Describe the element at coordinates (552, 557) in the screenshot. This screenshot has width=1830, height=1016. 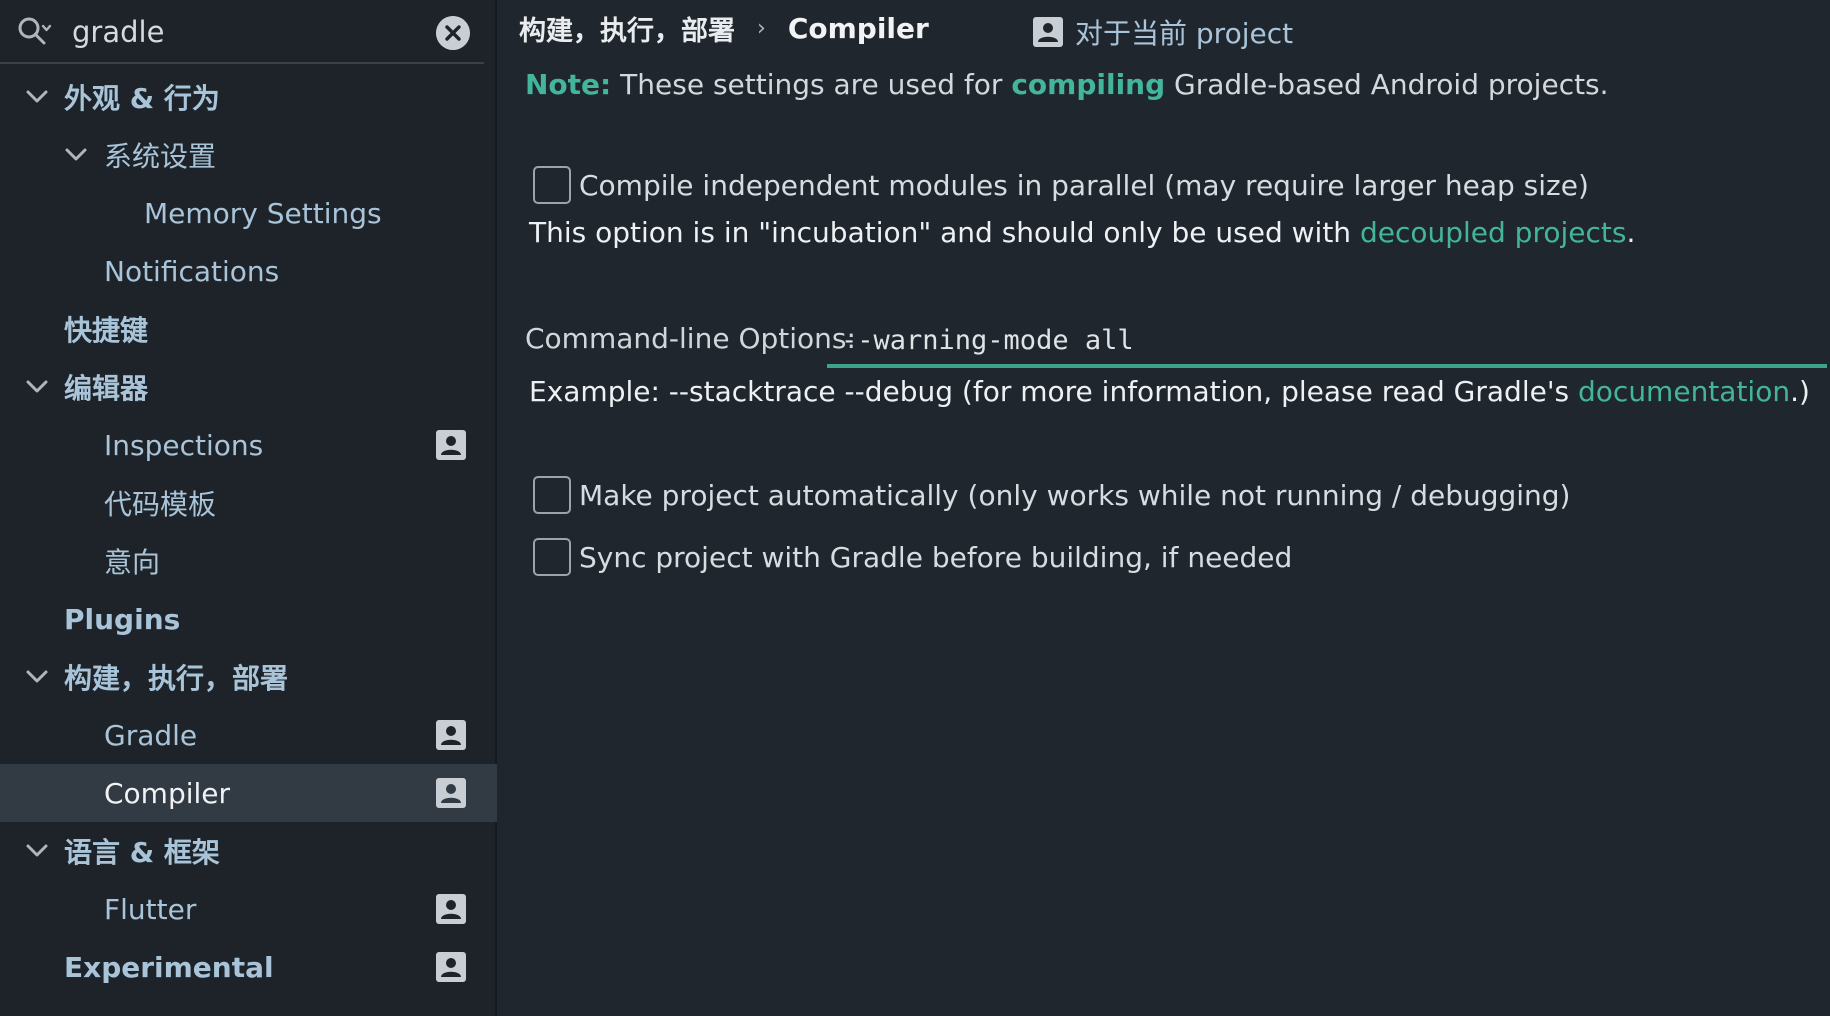
I see `sync-with-gradle-checkbox` at that location.